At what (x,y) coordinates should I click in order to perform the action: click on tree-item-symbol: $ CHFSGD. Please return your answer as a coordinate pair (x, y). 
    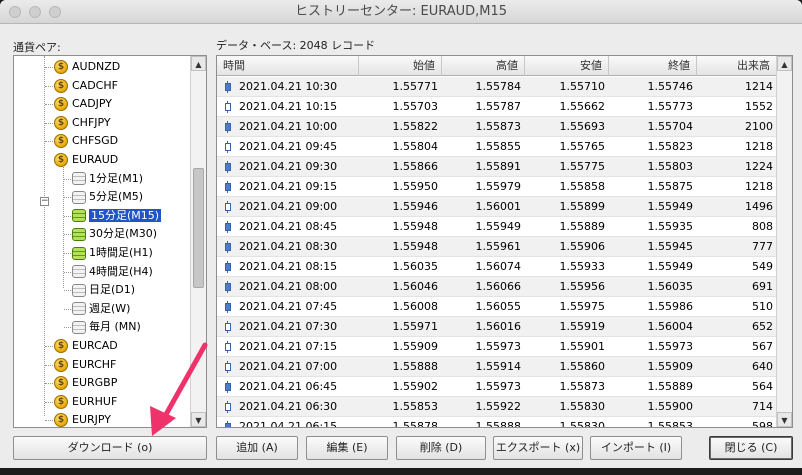
    Looking at the image, I should click on (86, 141).